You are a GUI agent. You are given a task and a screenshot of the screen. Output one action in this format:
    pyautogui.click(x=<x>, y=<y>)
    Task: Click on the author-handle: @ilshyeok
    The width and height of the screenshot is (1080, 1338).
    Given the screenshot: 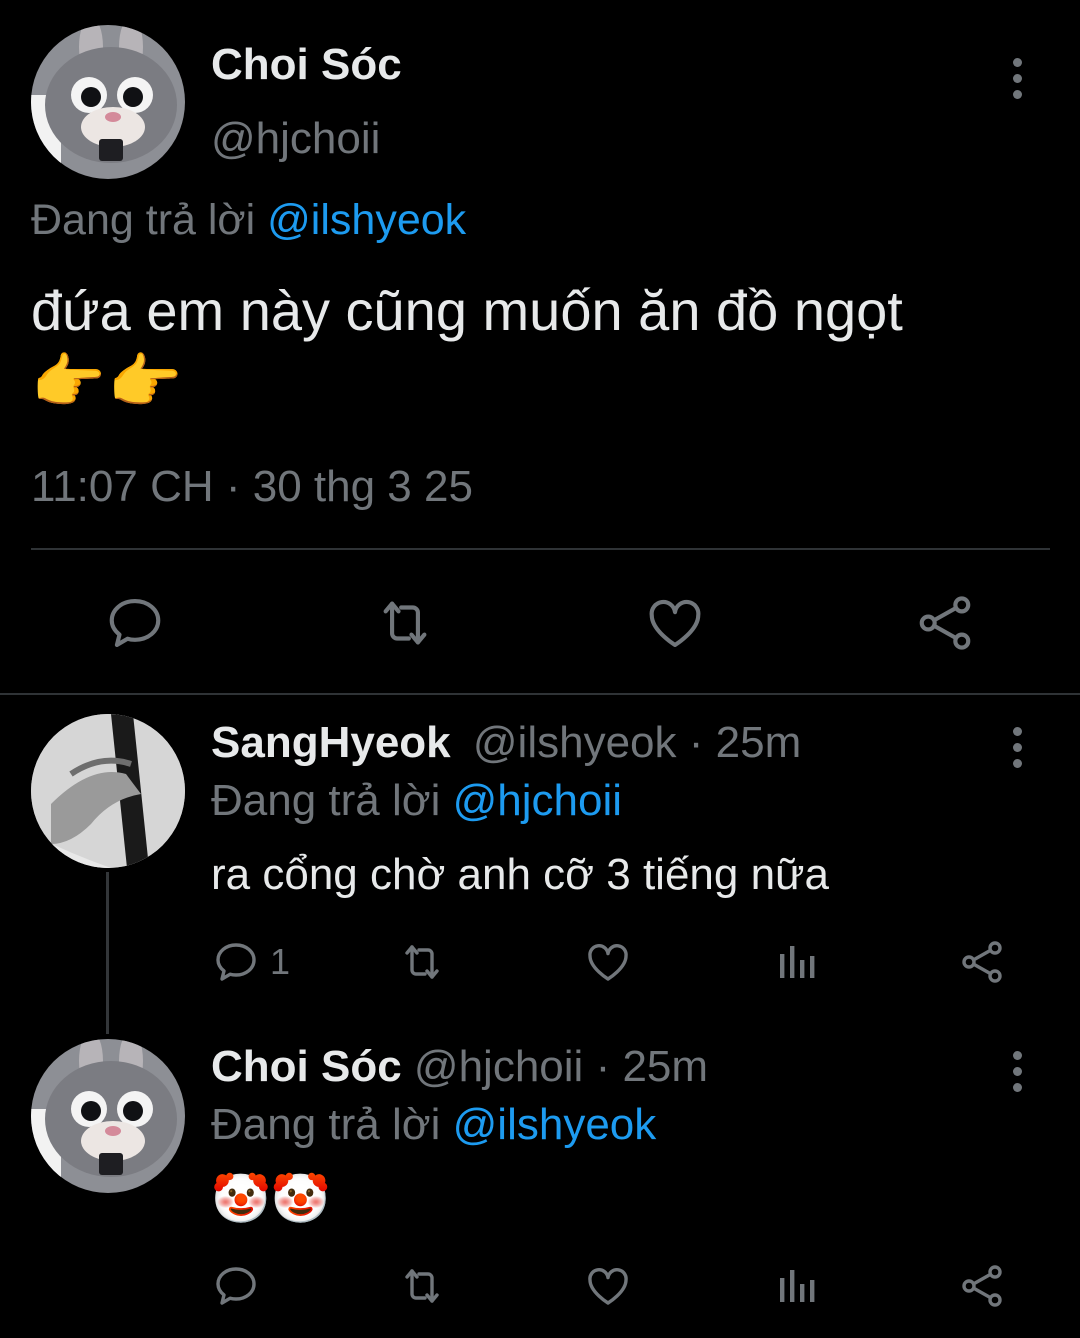 What is the action you would take?
    pyautogui.click(x=575, y=742)
    